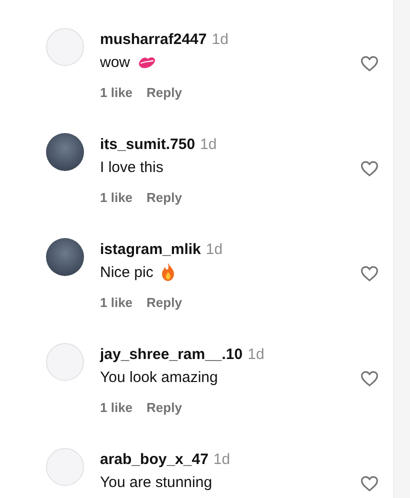 This screenshot has width=410, height=498. I want to click on comment-text: I love this, so click(132, 167).